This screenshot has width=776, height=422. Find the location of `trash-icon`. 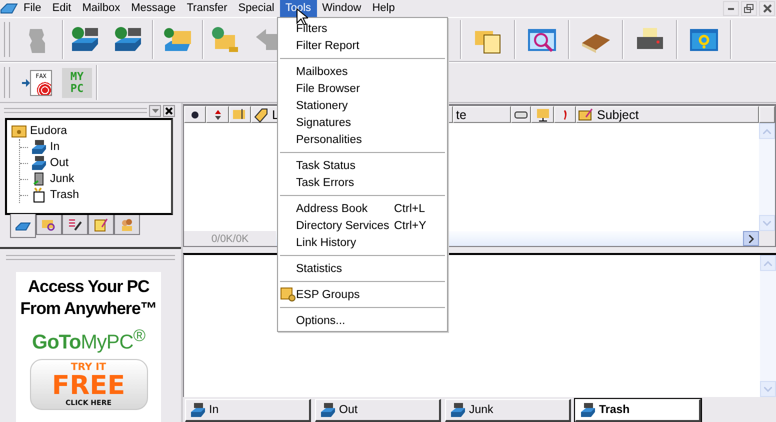

trash-icon is located at coordinates (39, 195).